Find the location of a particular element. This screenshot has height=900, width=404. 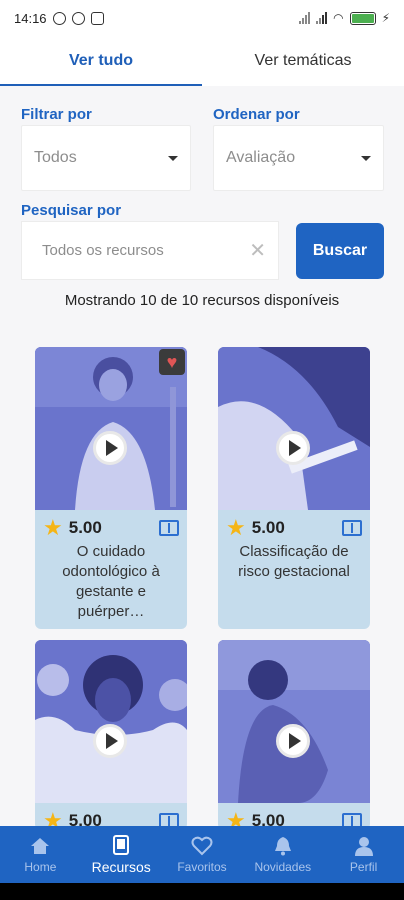

charging-icon: ⚡ is located at coordinates (385, 18).